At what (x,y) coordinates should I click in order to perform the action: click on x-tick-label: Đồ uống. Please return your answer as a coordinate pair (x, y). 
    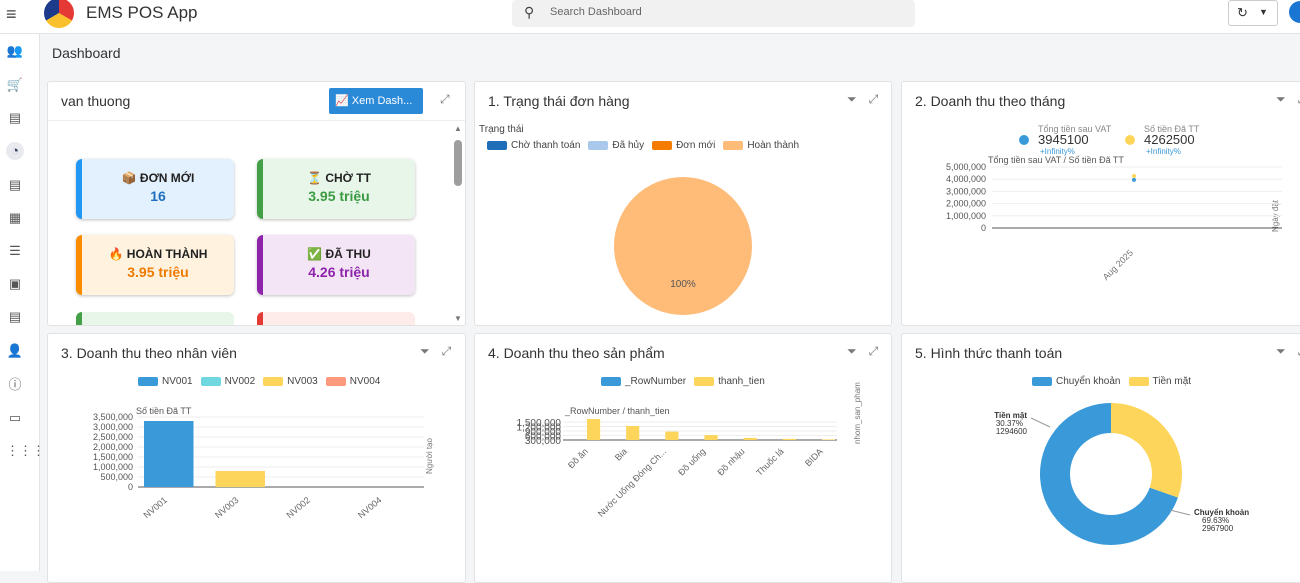
    Looking at the image, I should click on (691, 461).